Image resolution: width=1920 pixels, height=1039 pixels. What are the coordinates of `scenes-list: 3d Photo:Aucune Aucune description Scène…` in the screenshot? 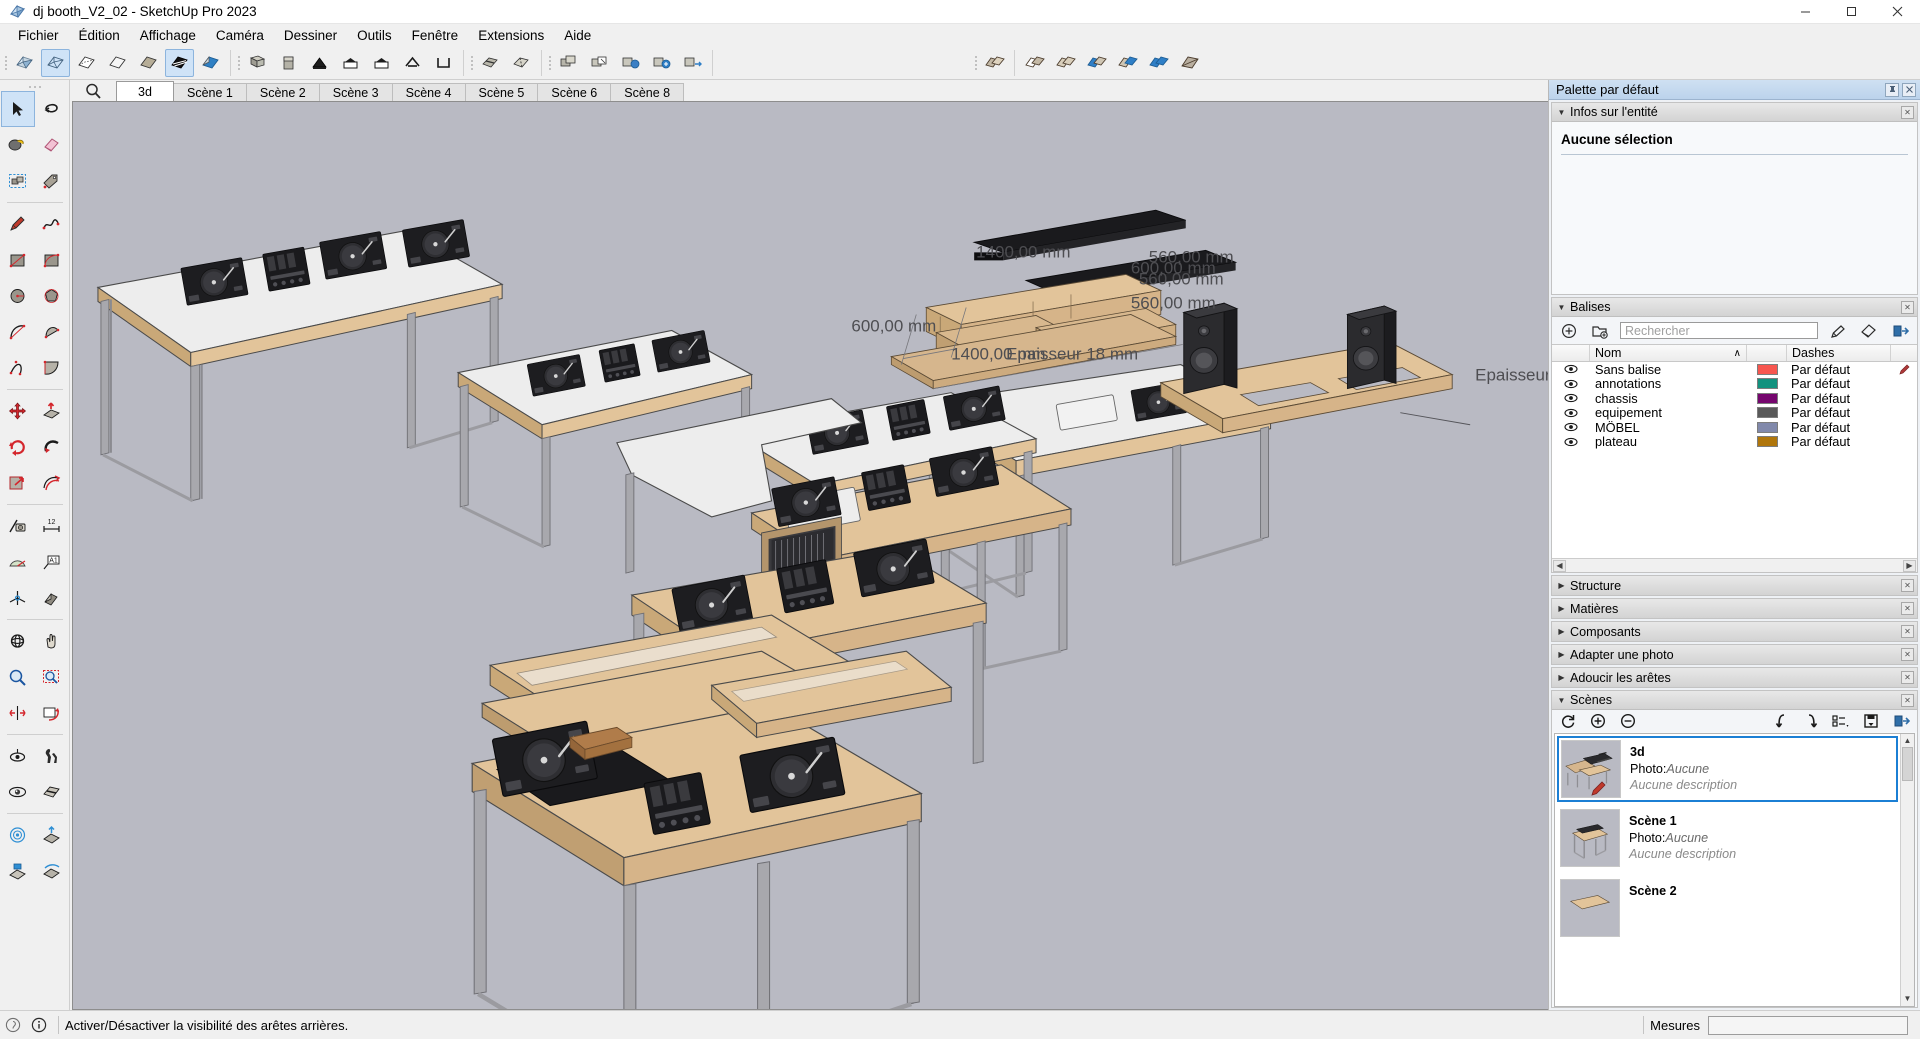 It's located at (1734, 870).